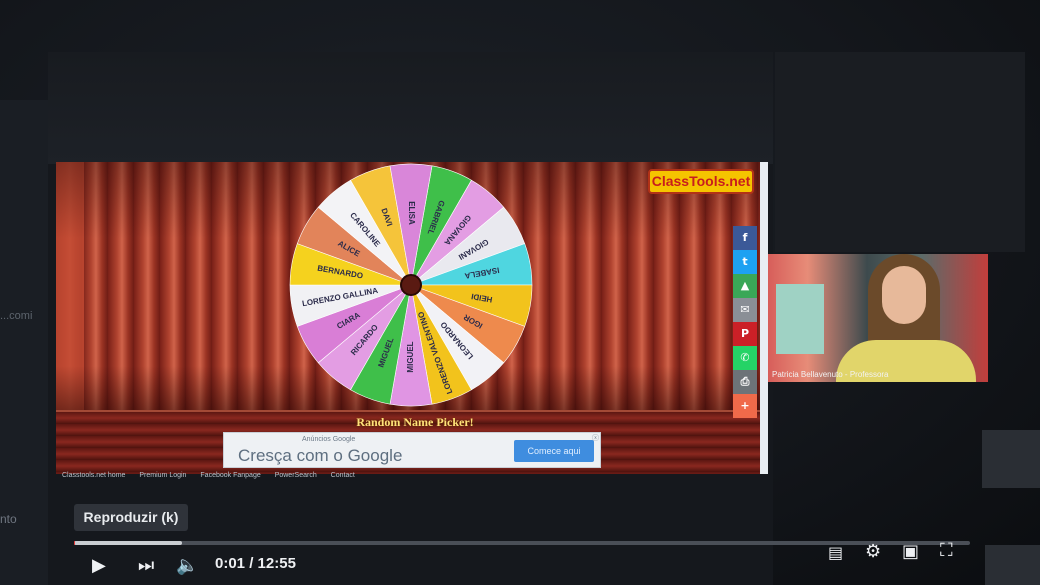 The height and width of the screenshot is (585, 1040). What do you see at coordinates (745, 382) in the screenshot?
I see `print-icon: ⎙` at bounding box center [745, 382].